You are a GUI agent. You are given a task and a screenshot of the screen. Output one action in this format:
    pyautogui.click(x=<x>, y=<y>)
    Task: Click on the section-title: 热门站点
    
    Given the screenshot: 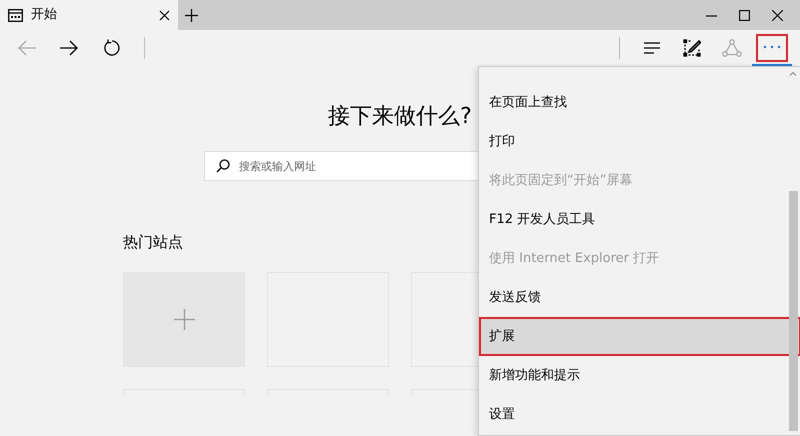 What is the action you would take?
    pyautogui.click(x=153, y=242)
    